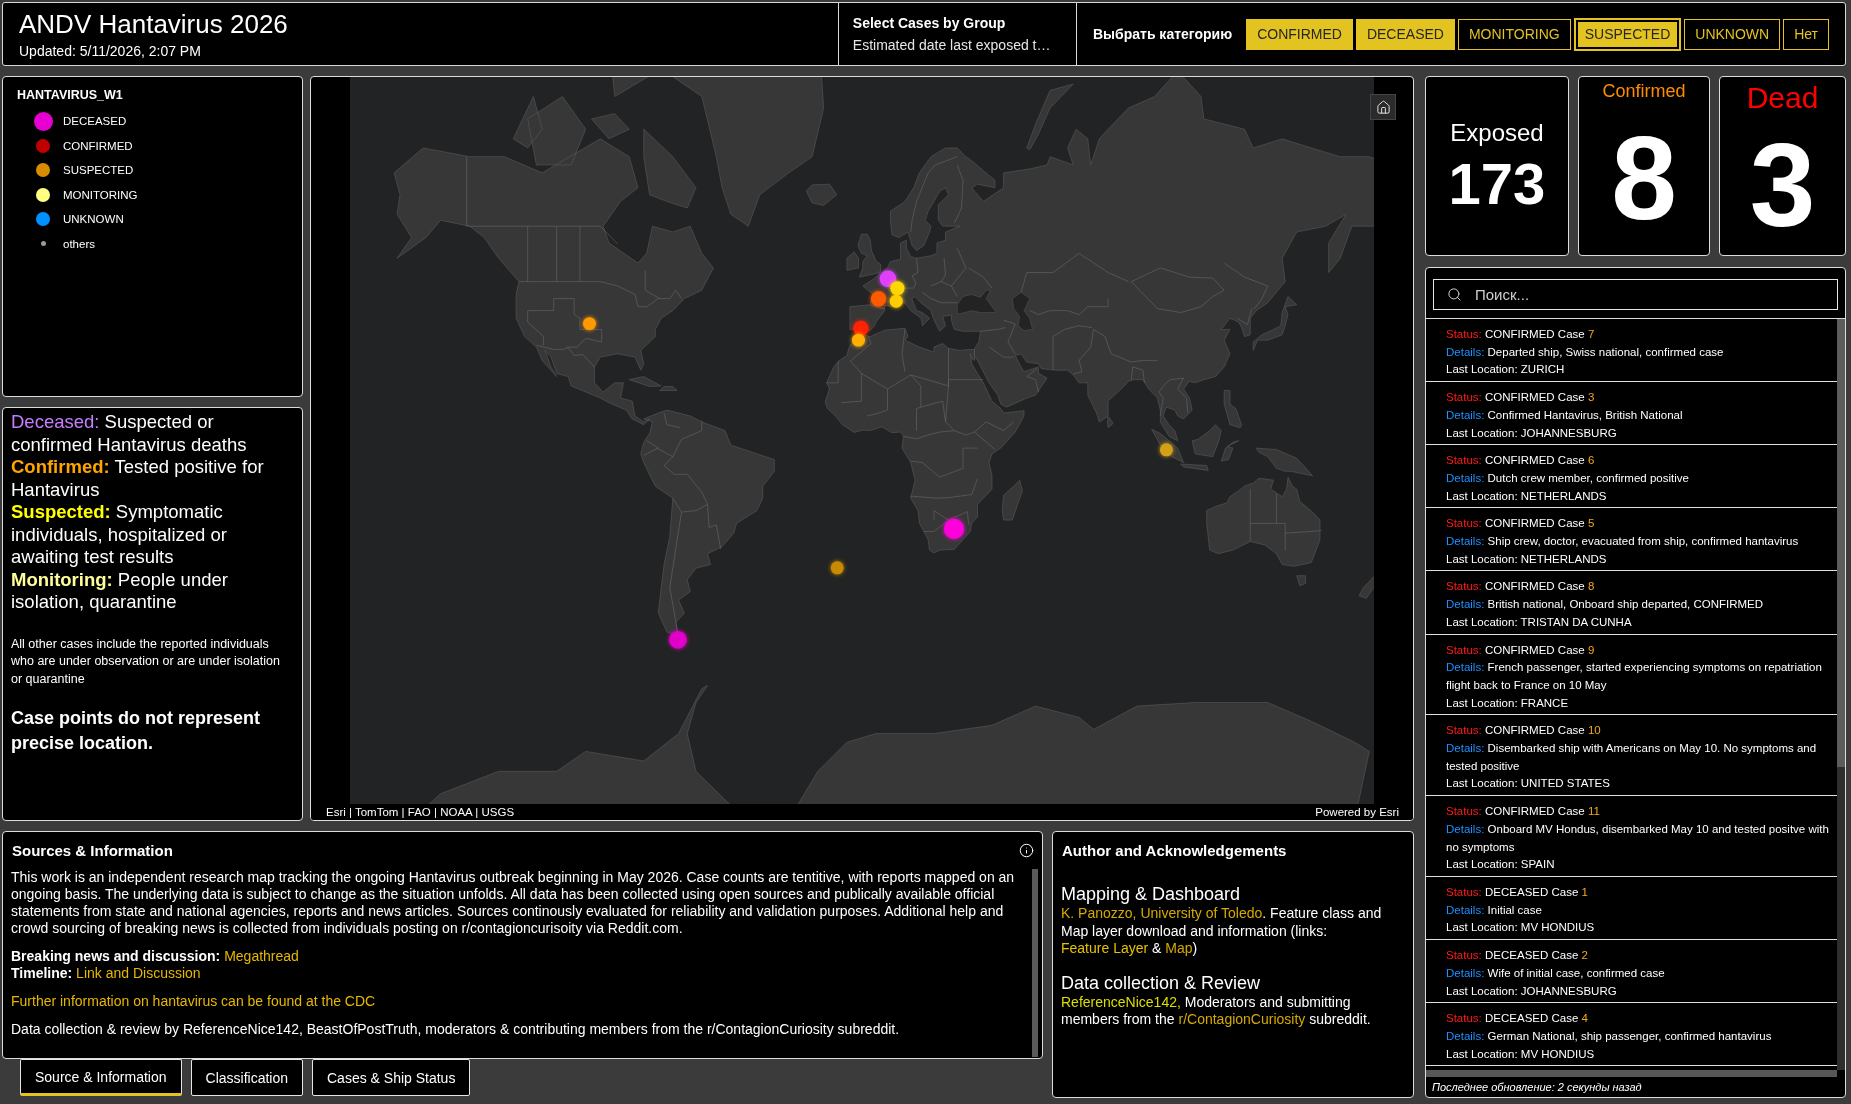 The height and width of the screenshot is (1104, 1851). What do you see at coordinates (155, 956) in the screenshot?
I see `body-text: Breaking news and discussion: Megathread` at bounding box center [155, 956].